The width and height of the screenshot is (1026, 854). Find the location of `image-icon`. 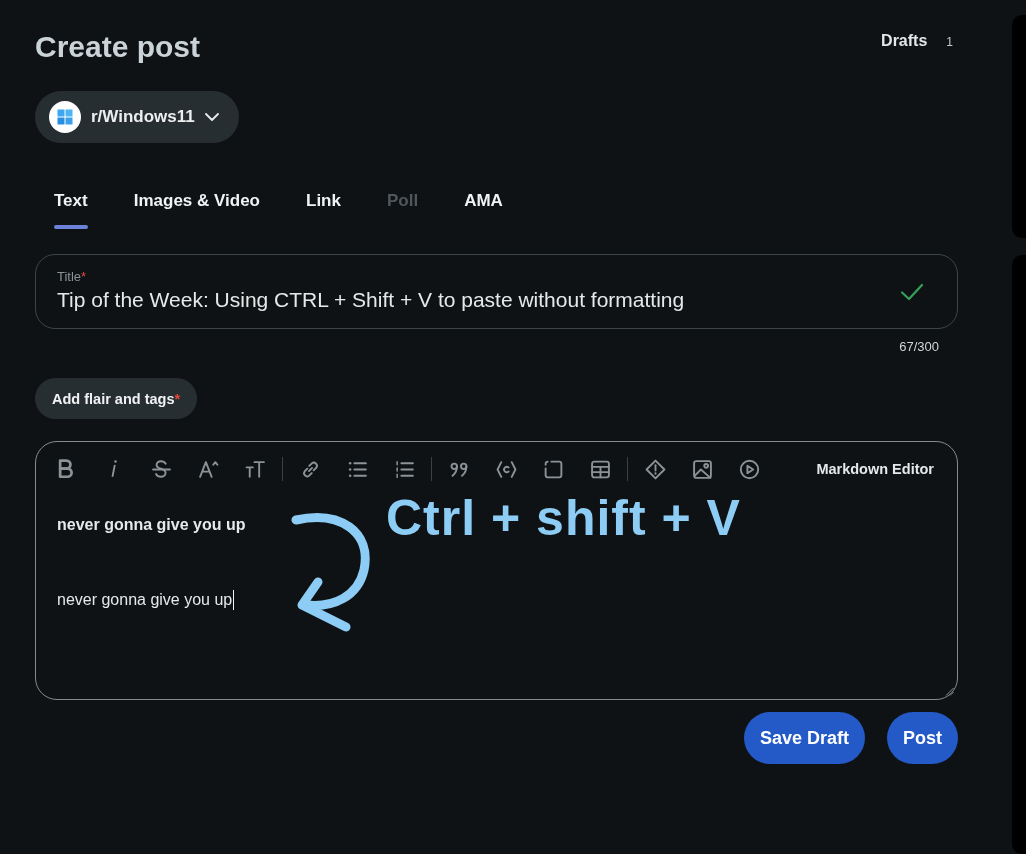

image-icon is located at coordinates (702, 469).